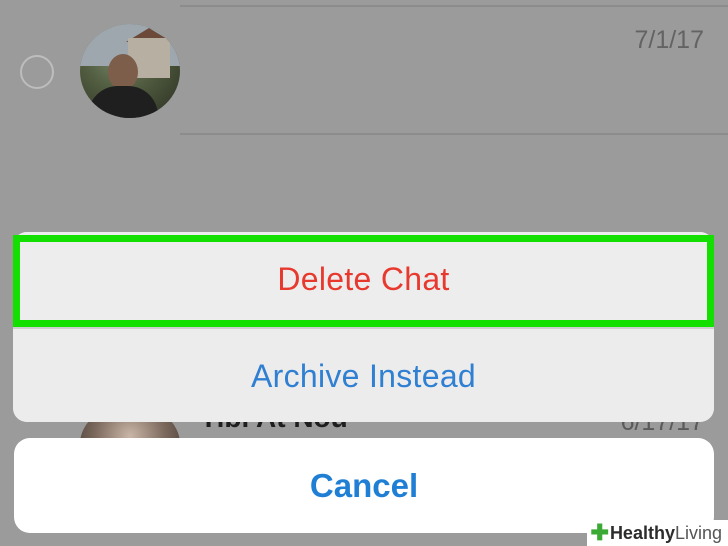 This screenshot has height=546, width=728. I want to click on select-circle, so click(37, 72).